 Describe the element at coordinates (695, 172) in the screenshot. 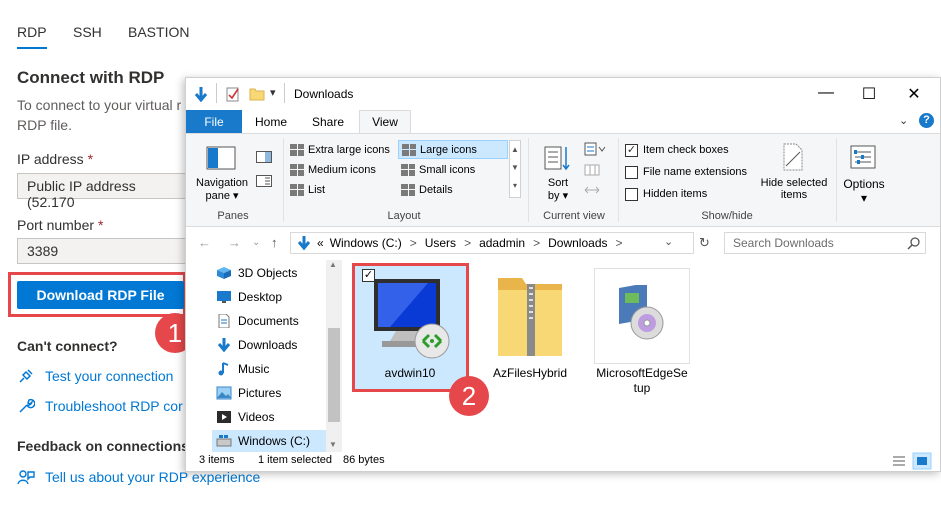

I see `file-name-extensions-label: File name extensions` at that location.